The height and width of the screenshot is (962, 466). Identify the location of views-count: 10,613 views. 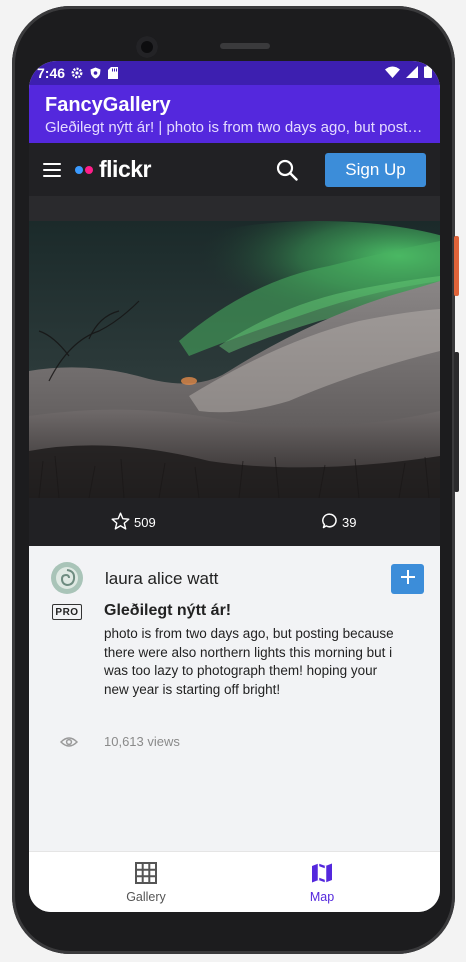
(142, 741).